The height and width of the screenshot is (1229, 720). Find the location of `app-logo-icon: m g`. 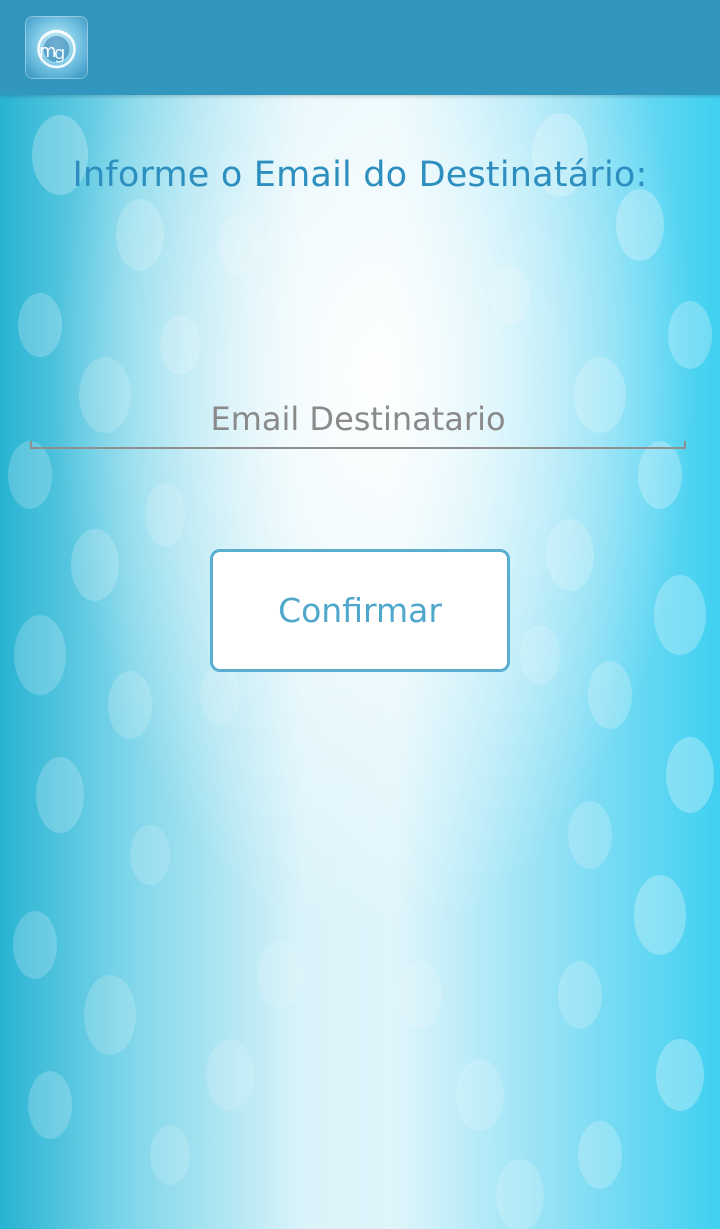

app-logo-icon: m g is located at coordinates (56, 47).